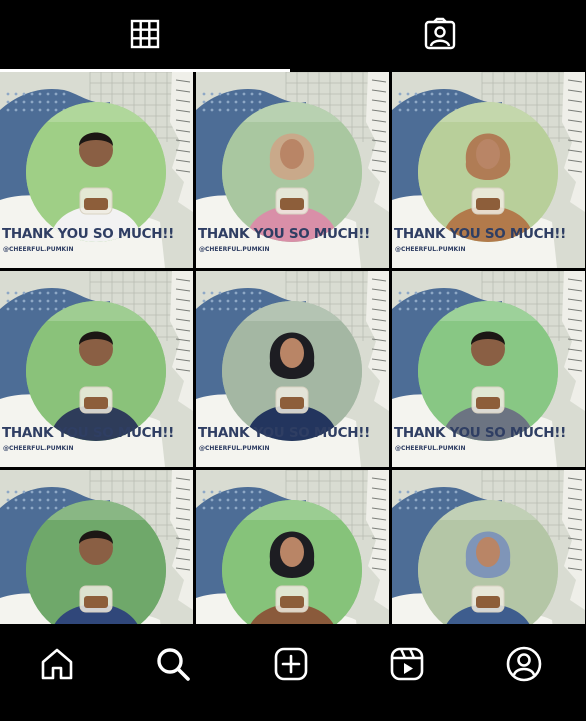  I want to click on reels-icon, so click(407, 666).